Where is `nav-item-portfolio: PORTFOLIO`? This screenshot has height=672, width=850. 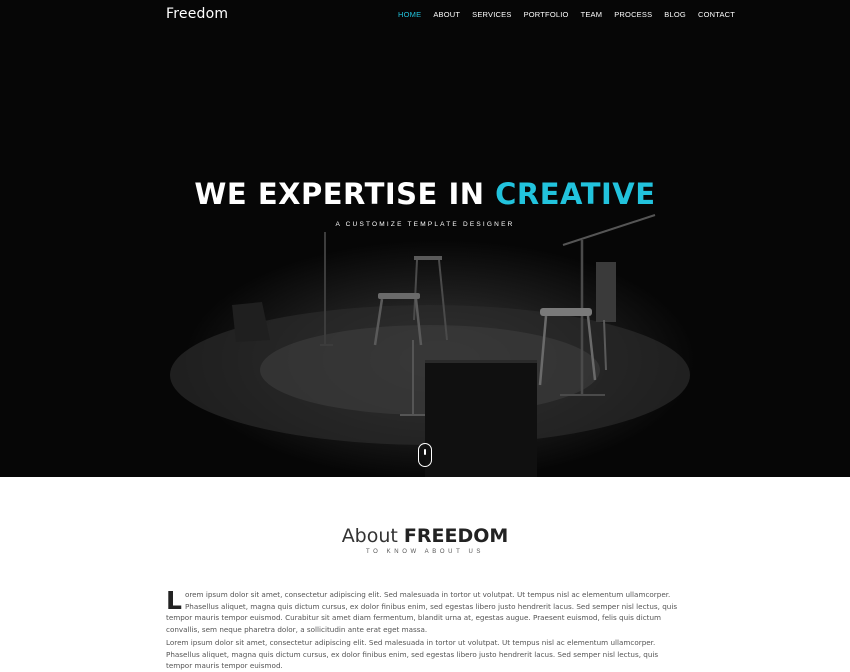
nav-item-portfolio: PORTFOLIO is located at coordinates (546, 14).